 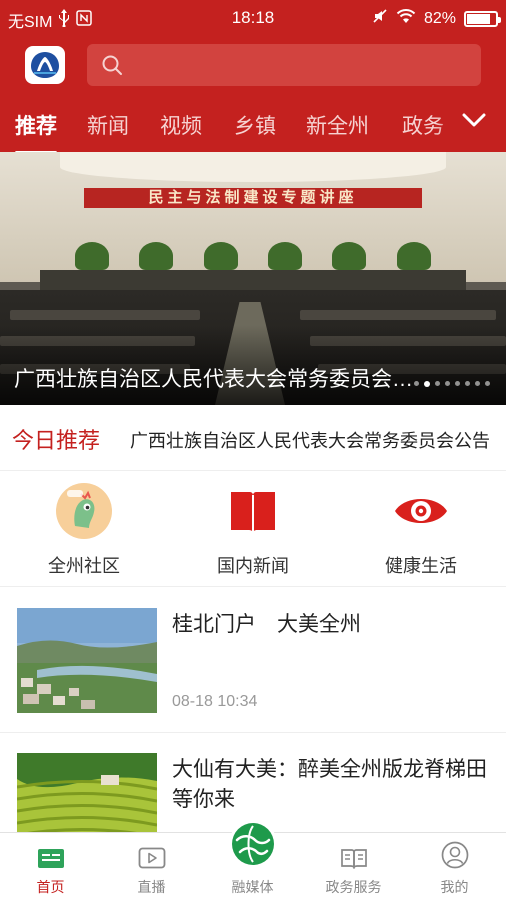 I want to click on tab-towns: 乡镇, so click(x=255, y=125).